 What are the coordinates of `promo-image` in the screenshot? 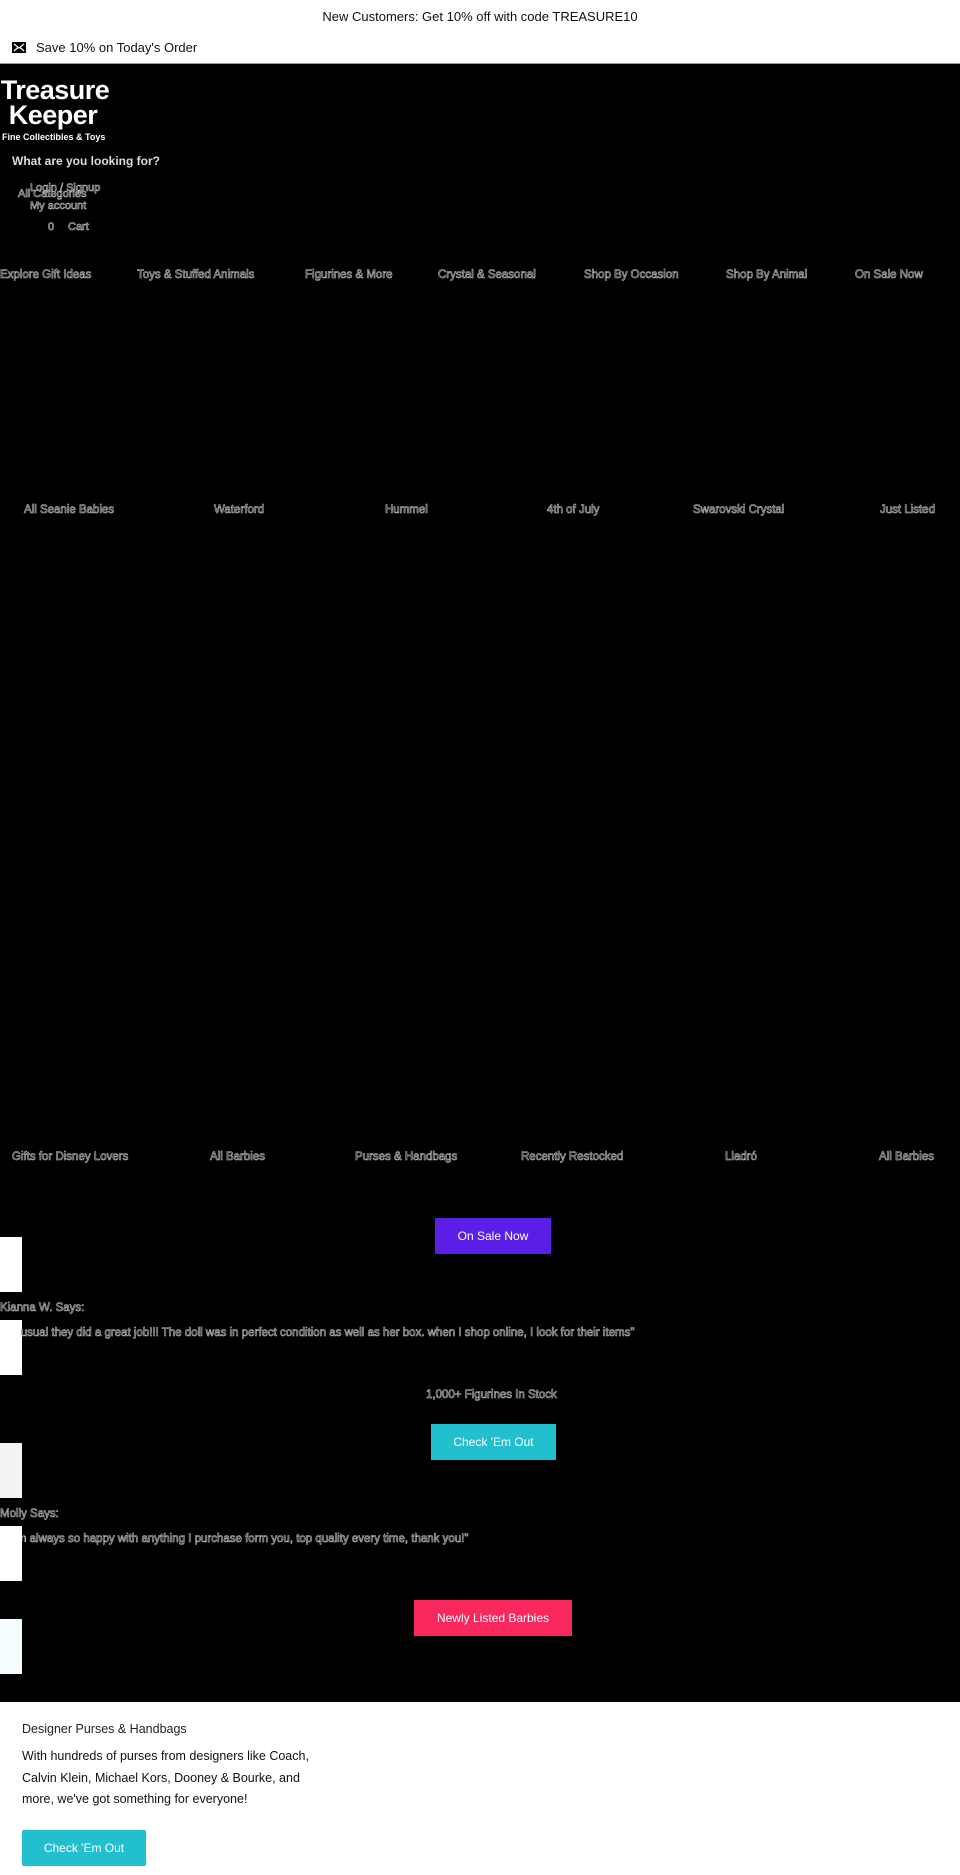 It's located at (11, 1646).